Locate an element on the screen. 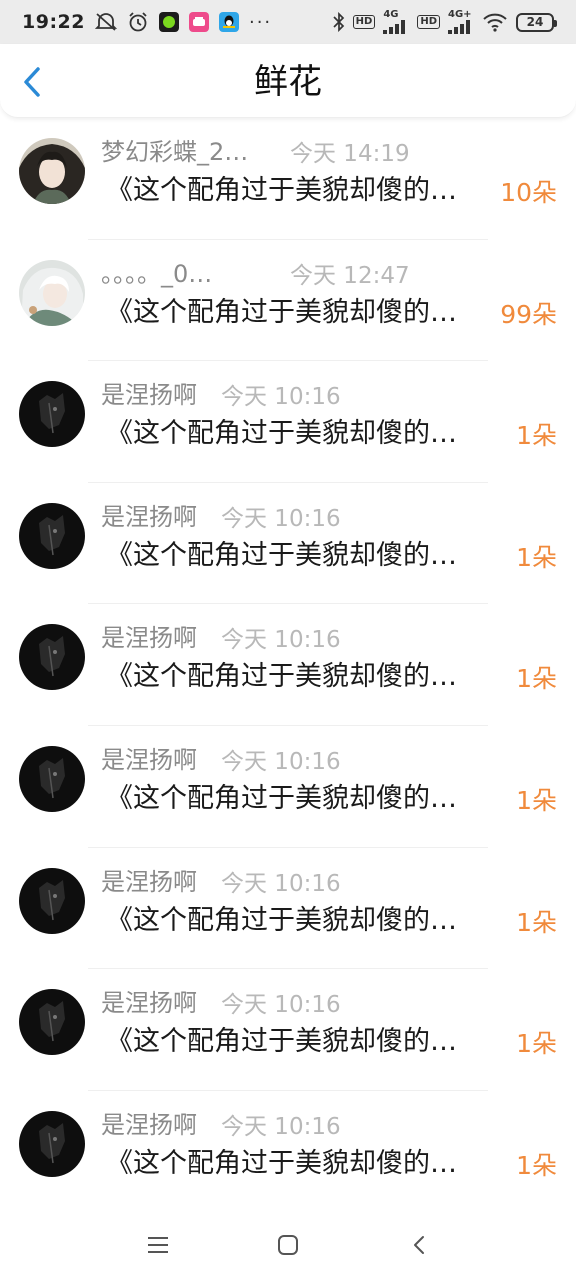 This screenshot has height=1280, width=576. back-icon is located at coordinates (419, 1245).